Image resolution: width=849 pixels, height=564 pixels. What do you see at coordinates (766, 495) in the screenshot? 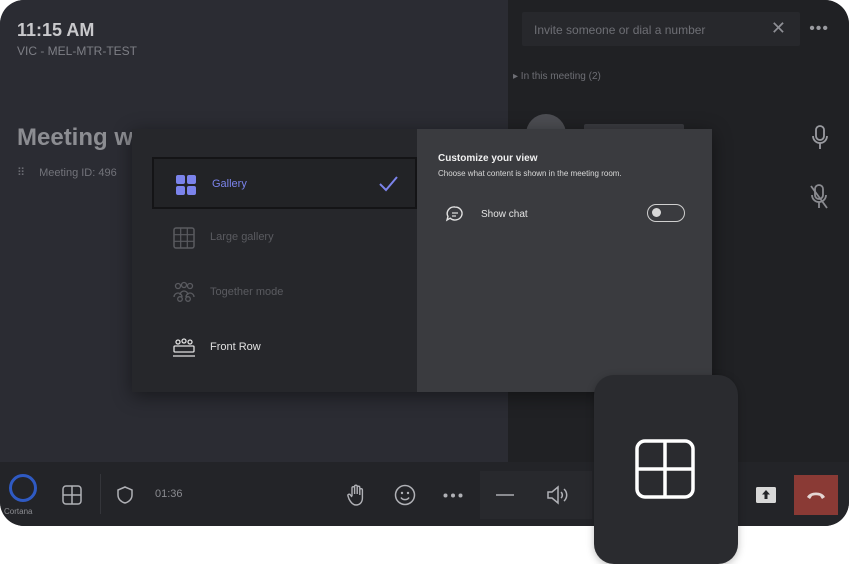
I see `share-icon` at bounding box center [766, 495].